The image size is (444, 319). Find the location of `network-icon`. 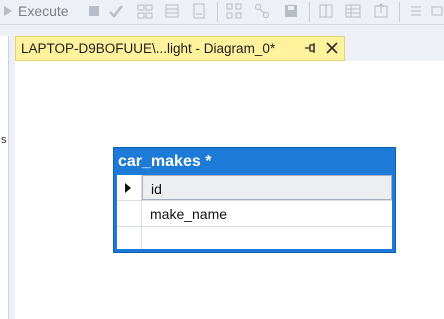

network-icon is located at coordinates (262, 11).